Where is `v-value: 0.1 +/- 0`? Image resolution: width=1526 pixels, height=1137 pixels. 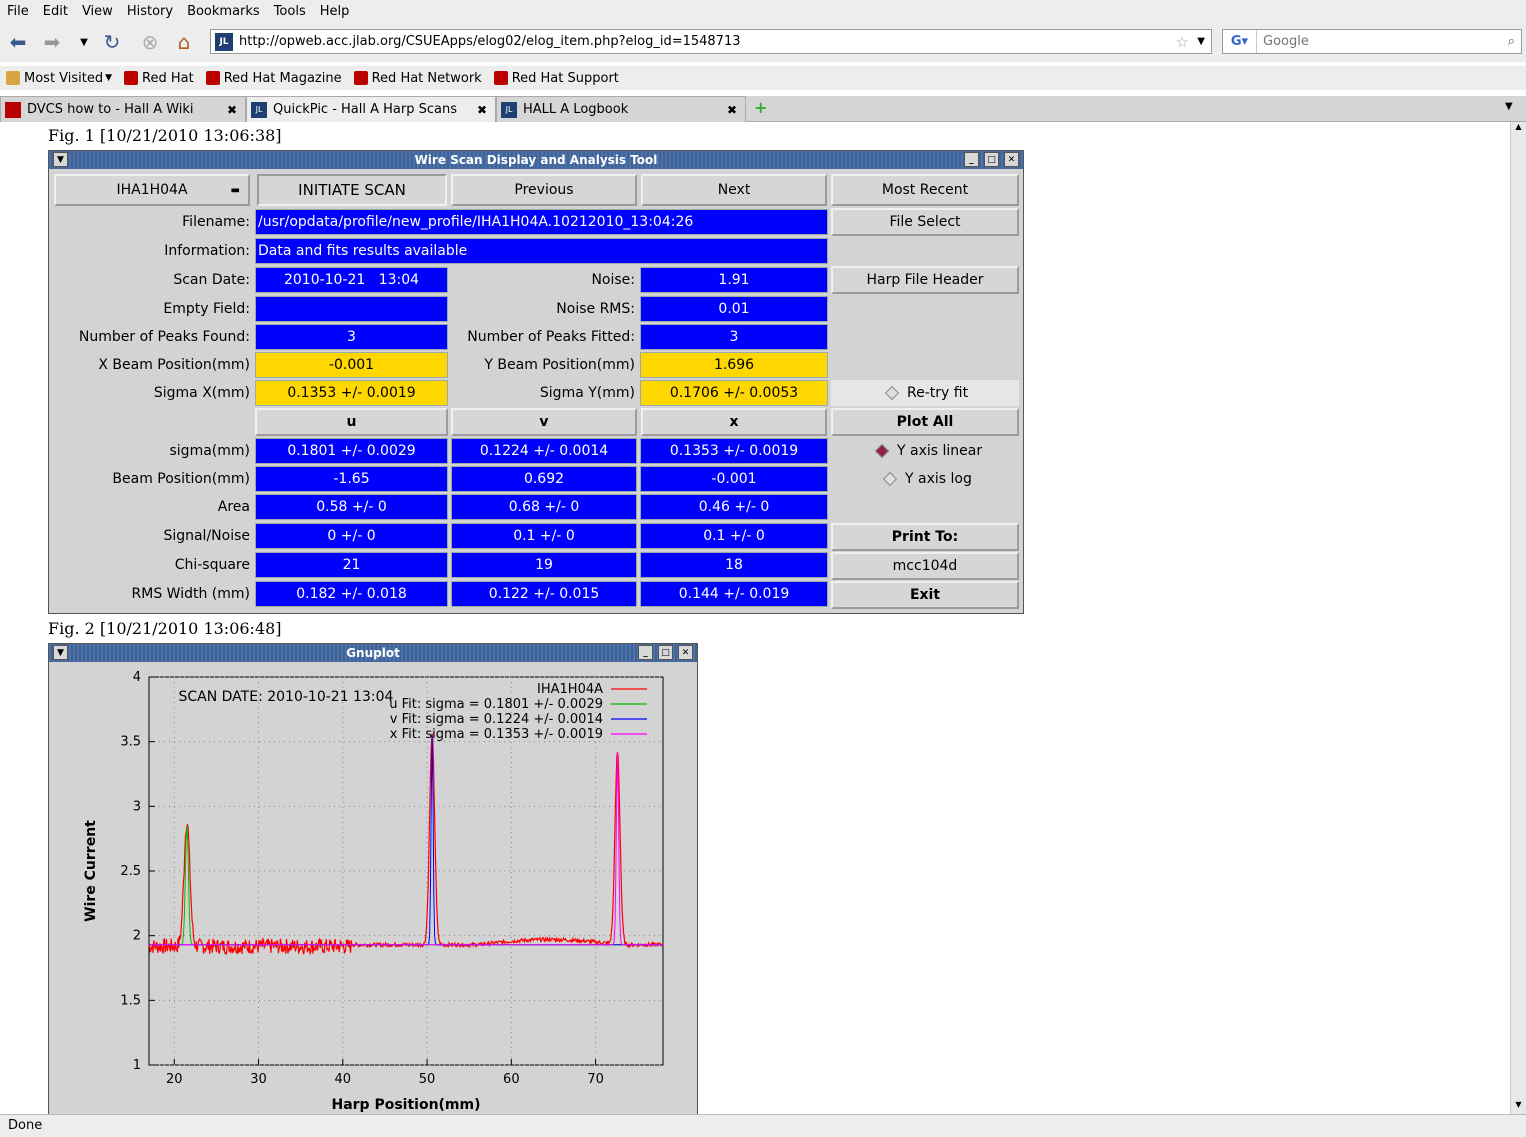
v-value: 0.1 +/- 0 is located at coordinates (544, 536).